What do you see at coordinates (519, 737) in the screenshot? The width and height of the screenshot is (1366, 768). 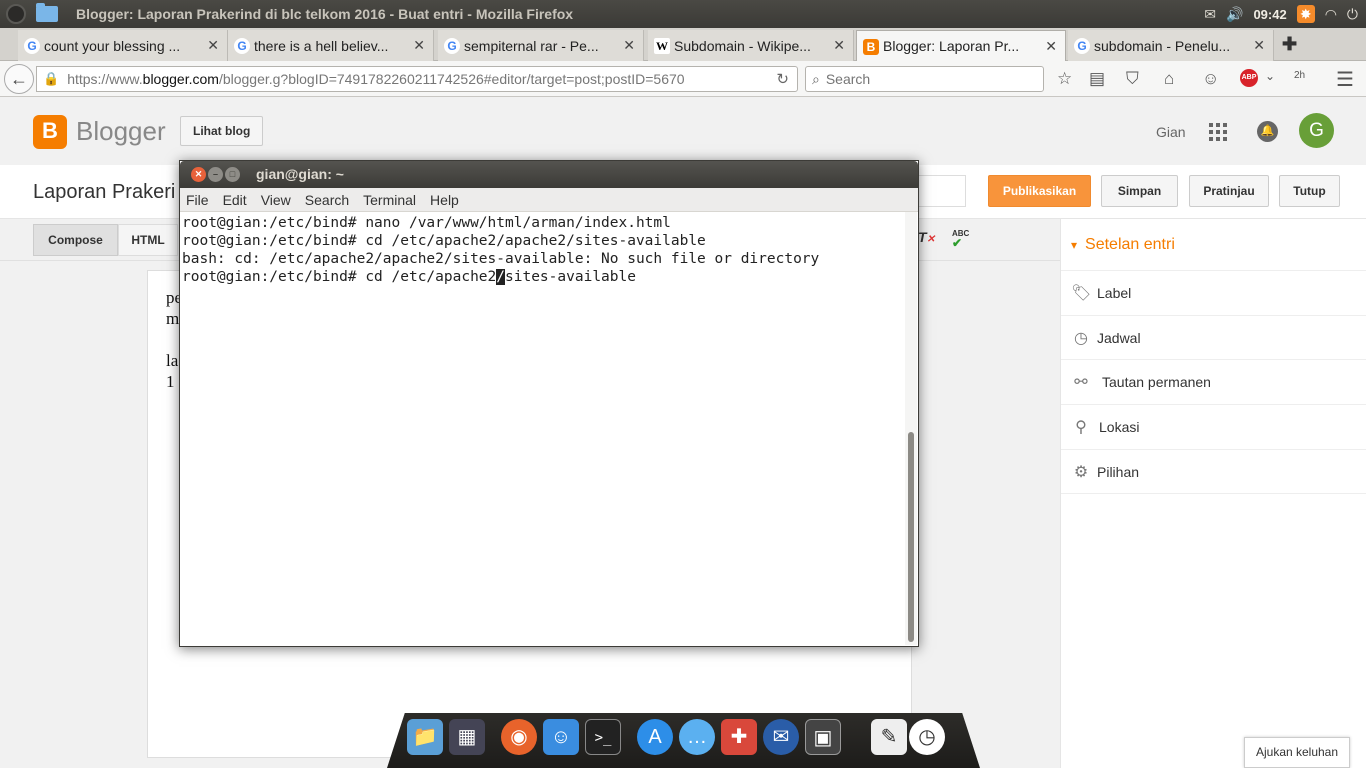 I see `firefox-icon: ◉` at bounding box center [519, 737].